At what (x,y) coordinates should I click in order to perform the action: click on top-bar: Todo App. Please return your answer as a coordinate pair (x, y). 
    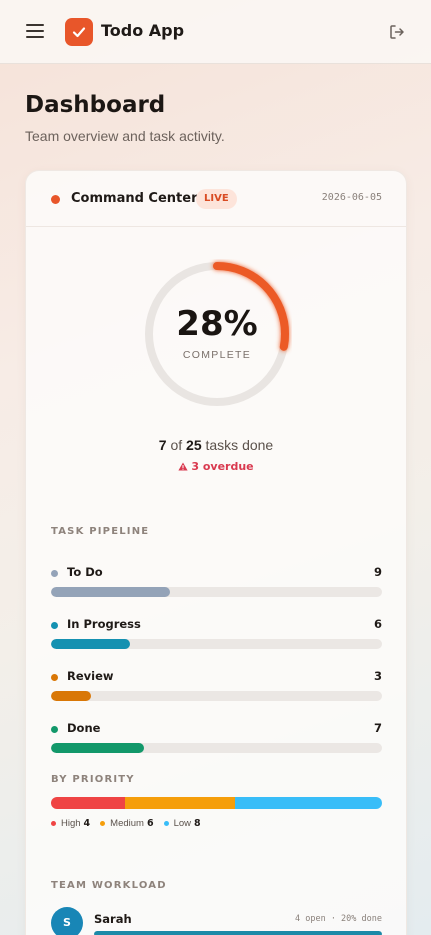
    Looking at the image, I should click on (215, 32).